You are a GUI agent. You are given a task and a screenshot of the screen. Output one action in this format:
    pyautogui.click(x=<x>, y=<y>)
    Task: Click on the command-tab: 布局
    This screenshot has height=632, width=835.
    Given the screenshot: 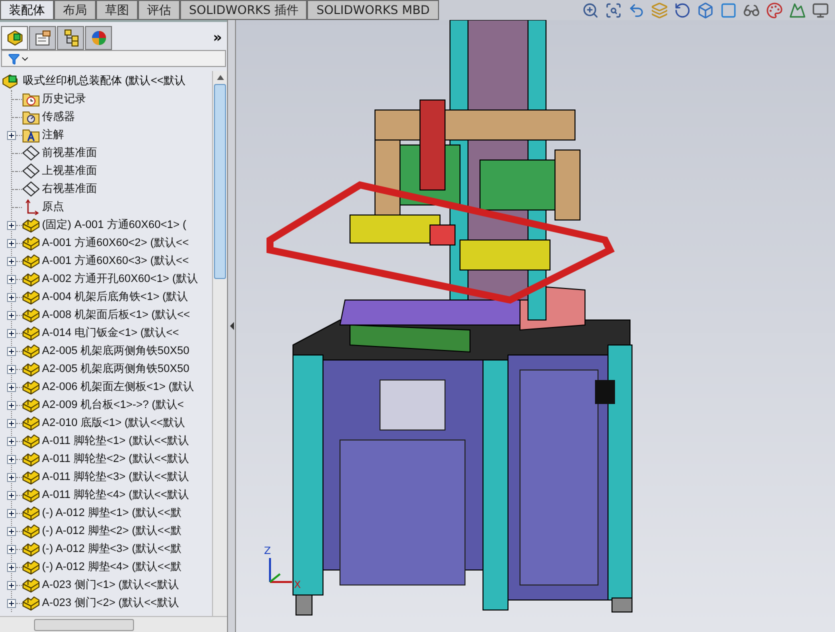 What is the action you would take?
    pyautogui.click(x=75, y=10)
    